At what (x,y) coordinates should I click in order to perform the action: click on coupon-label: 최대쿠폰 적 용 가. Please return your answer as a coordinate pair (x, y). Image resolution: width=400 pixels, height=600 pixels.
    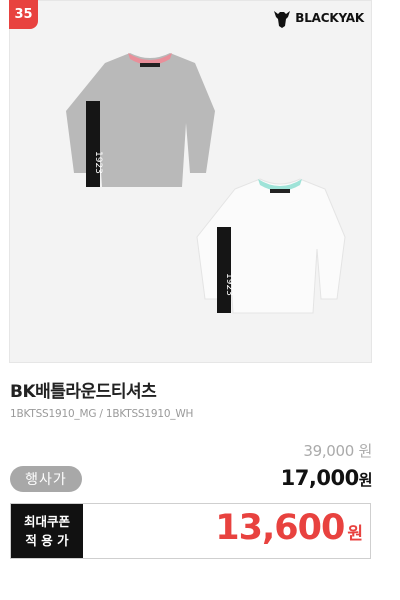
    Looking at the image, I should click on (47, 531).